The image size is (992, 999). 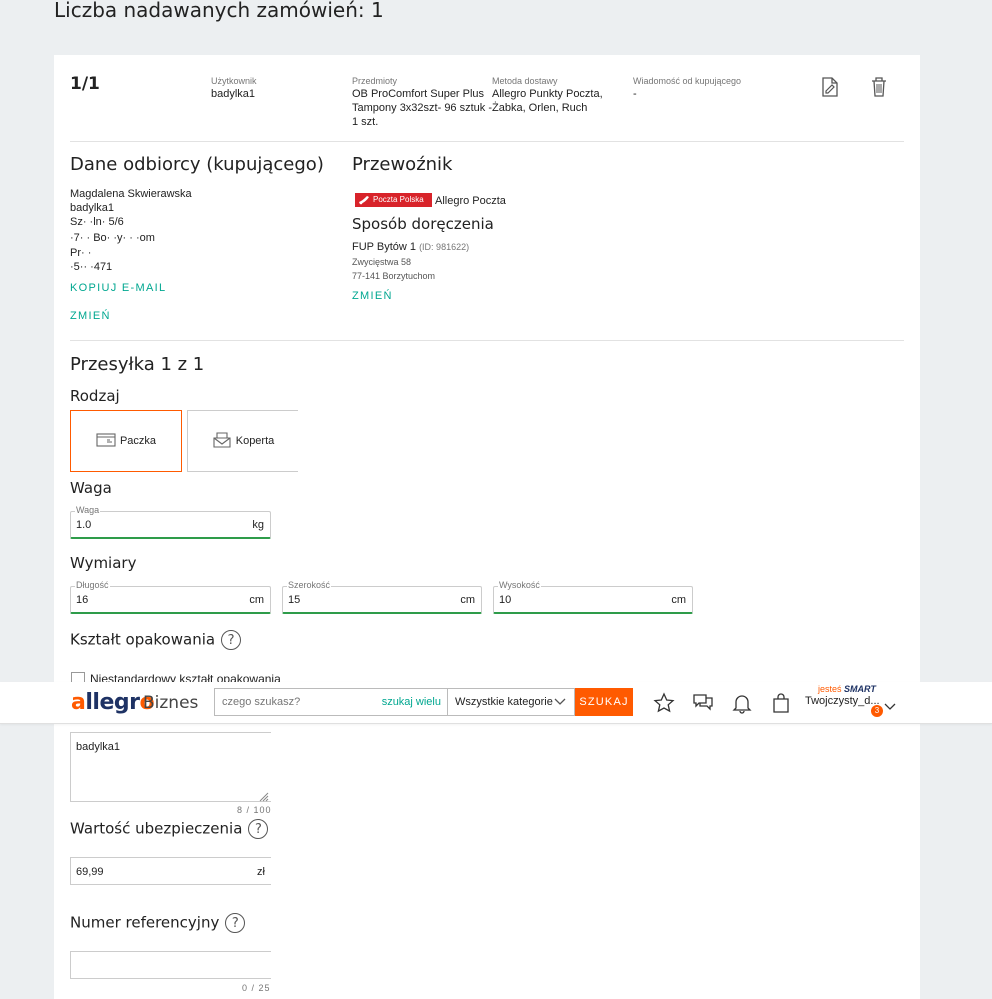 What do you see at coordinates (525, 81) in the screenshot?
I see `delivery-label: Metoda dostawy` at bounding box center [525, 81].